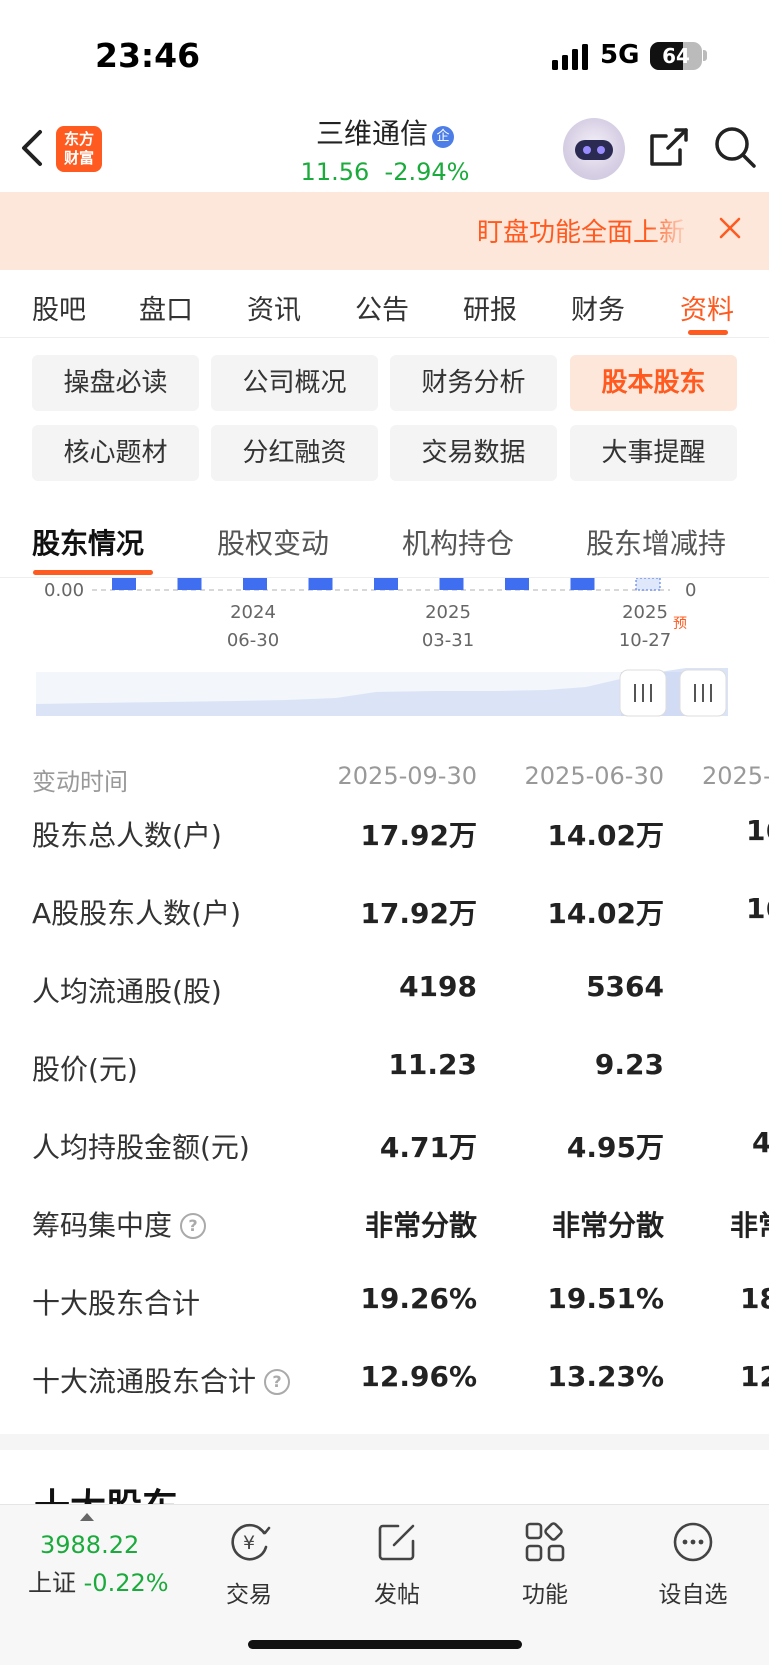 The width and height of the screenshot is (769, 1665). What do you see at coordinates (605, 913) in the screenshot?
I see `row-value: 14.02万` at bounding box center [605, 913].